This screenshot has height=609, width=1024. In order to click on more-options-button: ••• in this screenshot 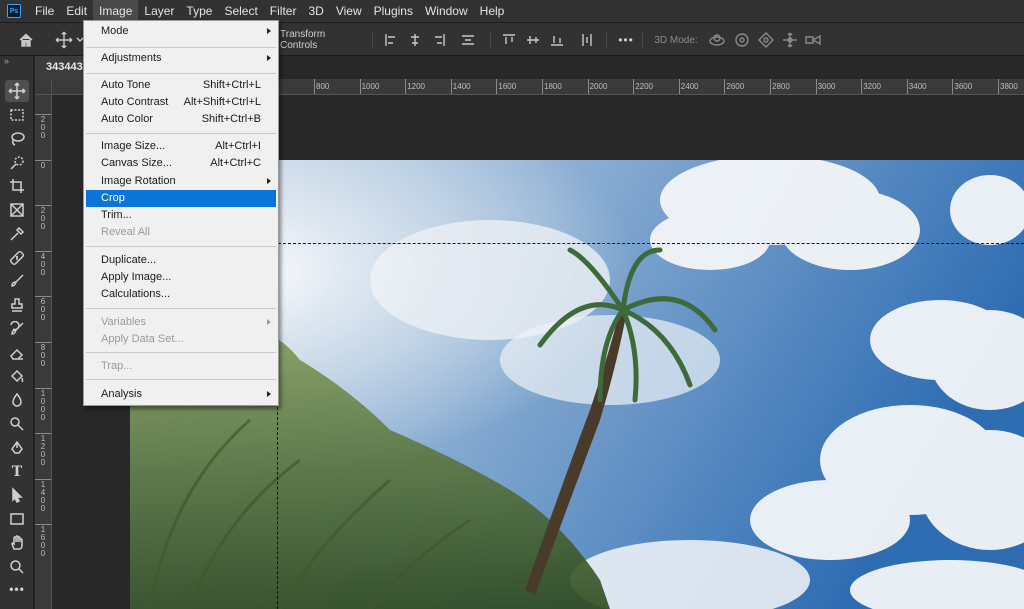, I will do `click(626, 40)`.